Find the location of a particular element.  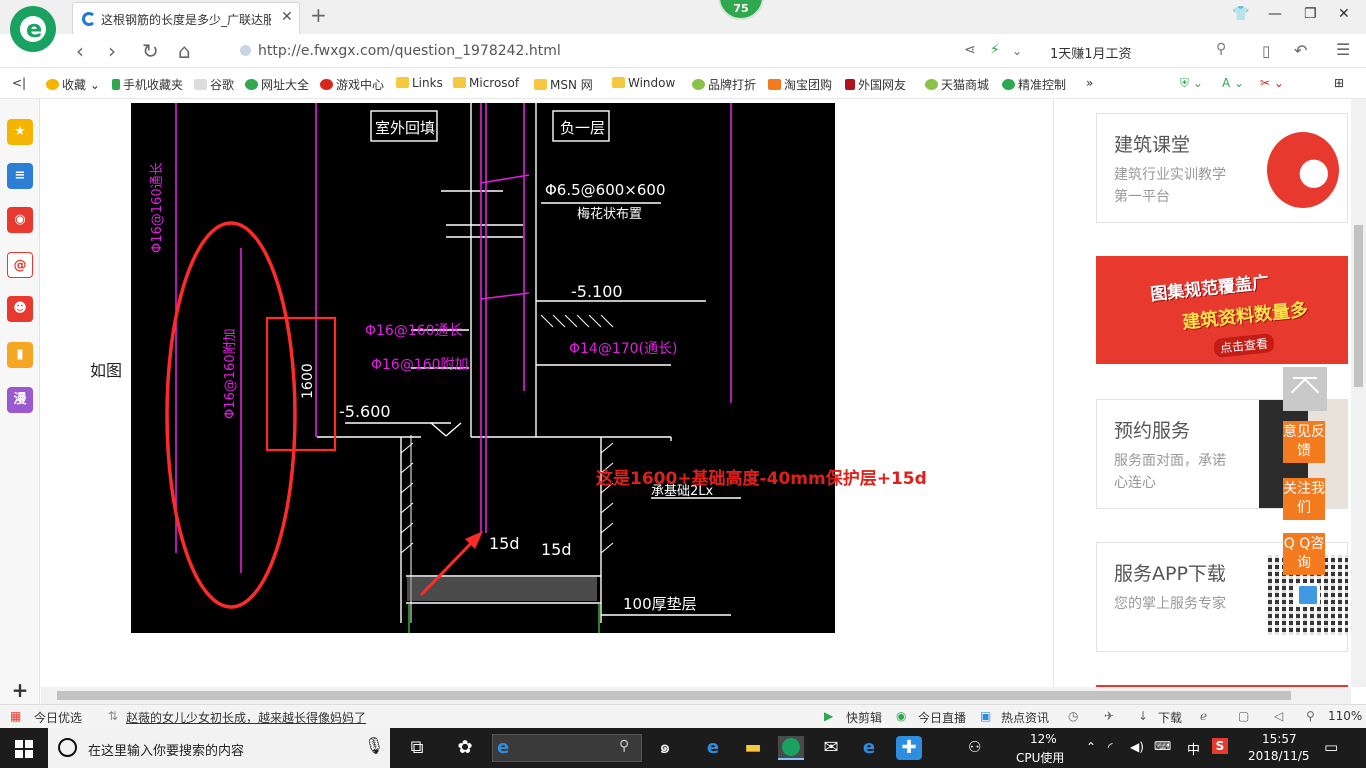

horizontal-scroll-thumb is located at coordinates (674, 695).